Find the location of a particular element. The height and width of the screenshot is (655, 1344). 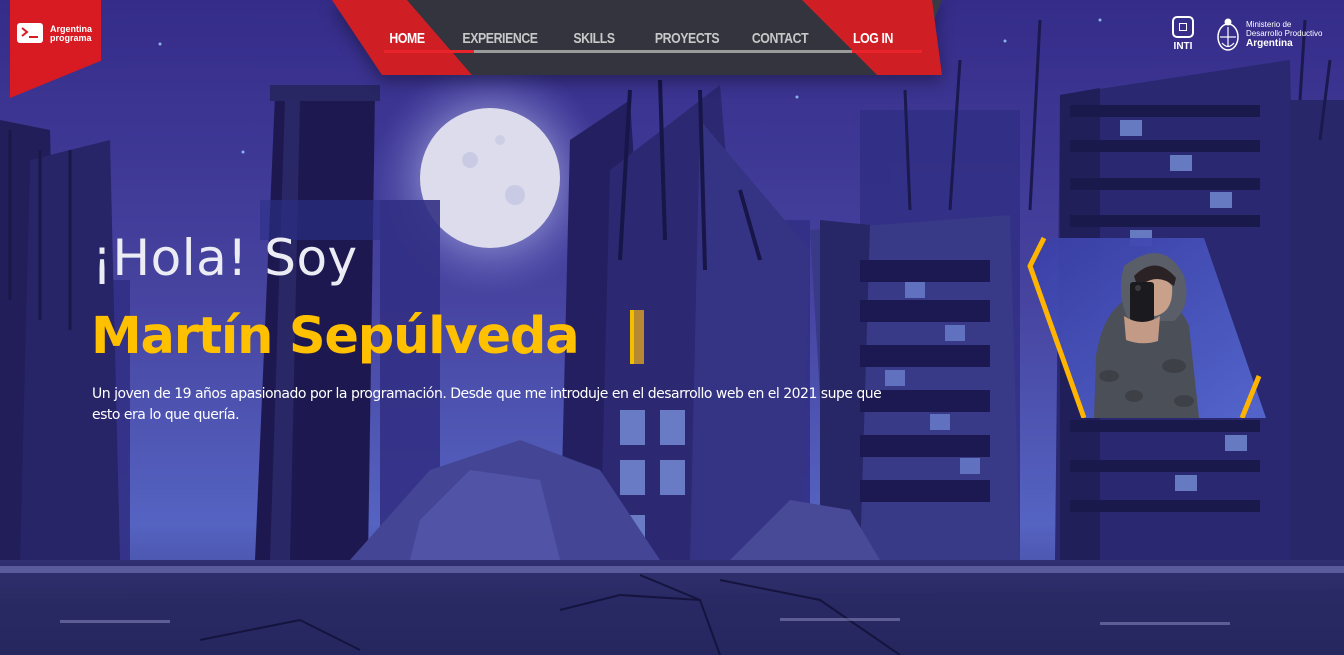

inti-icon is located at coordinates (1183, 27).